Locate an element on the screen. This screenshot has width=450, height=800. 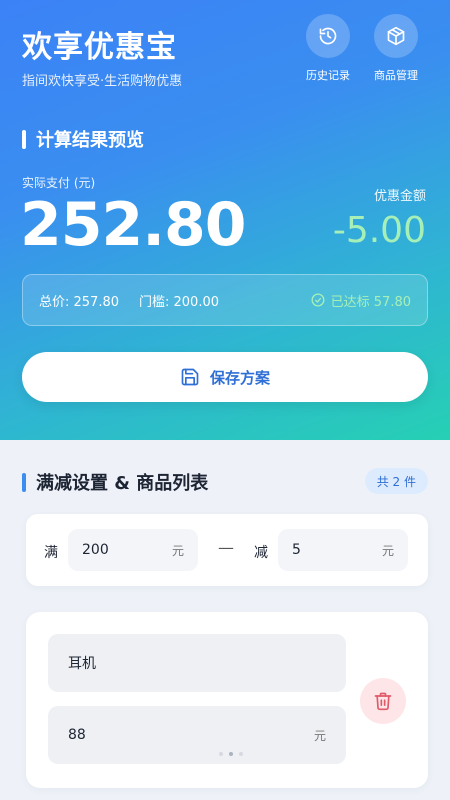
full-amount-value: 200 is located at coordinates (95, 550).